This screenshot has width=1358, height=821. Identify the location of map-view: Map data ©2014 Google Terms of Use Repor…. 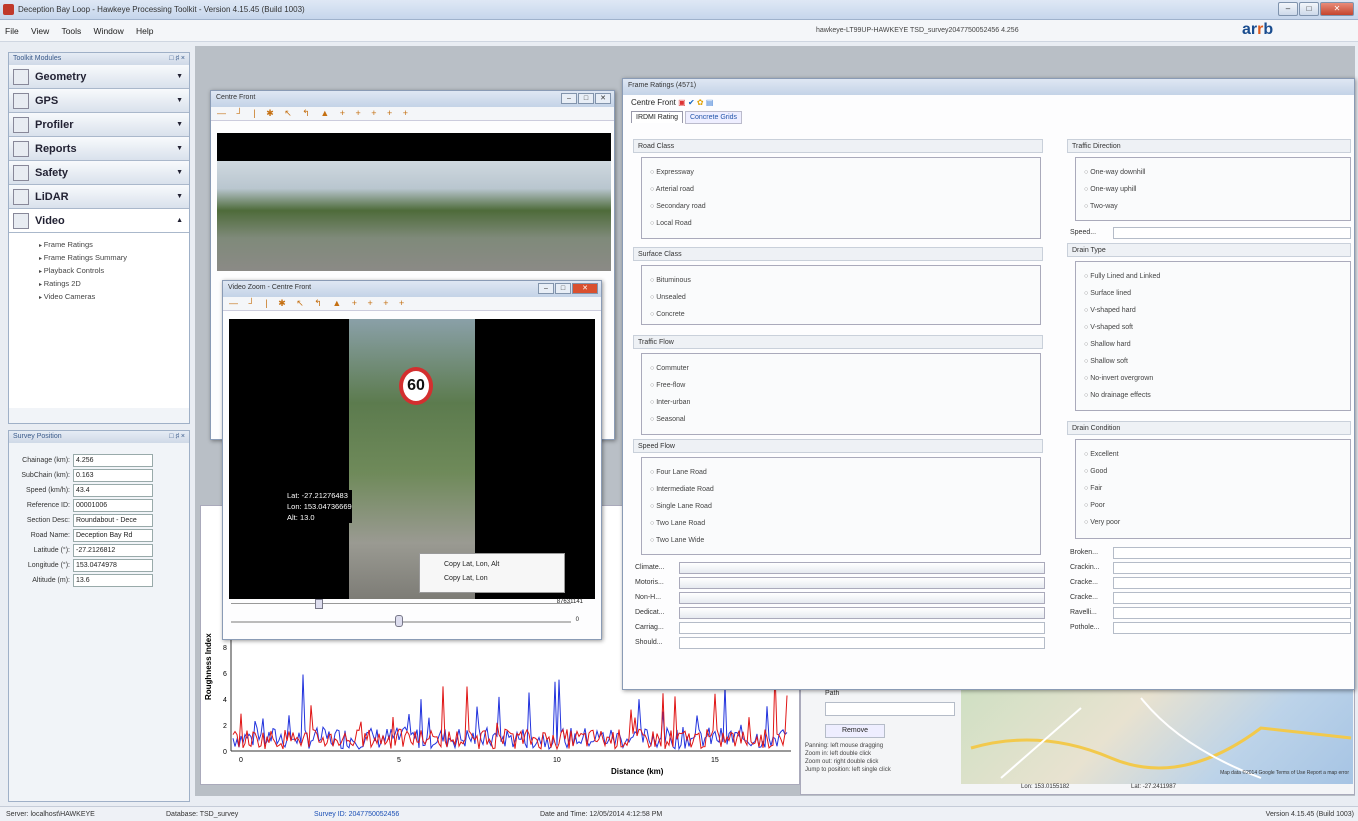
(1157, 736).